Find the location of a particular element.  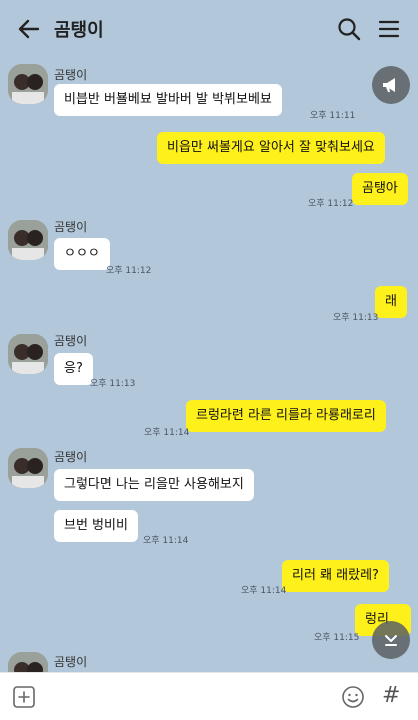

message-bubble: 르렁라련 라른 리를라 라룡래로리 is located at coordinates (286, 416).